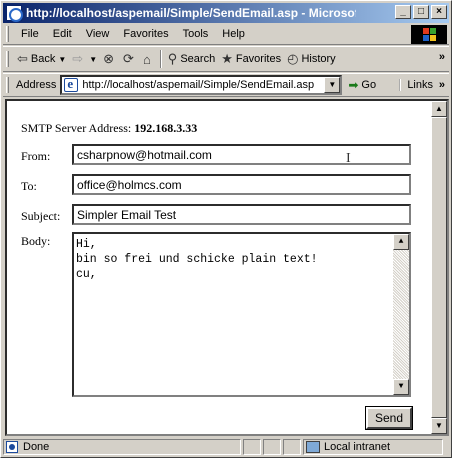 This screenshot has height=458, width=452. I want to click on subject-field: Simpler Email Test, so click(241, 214).